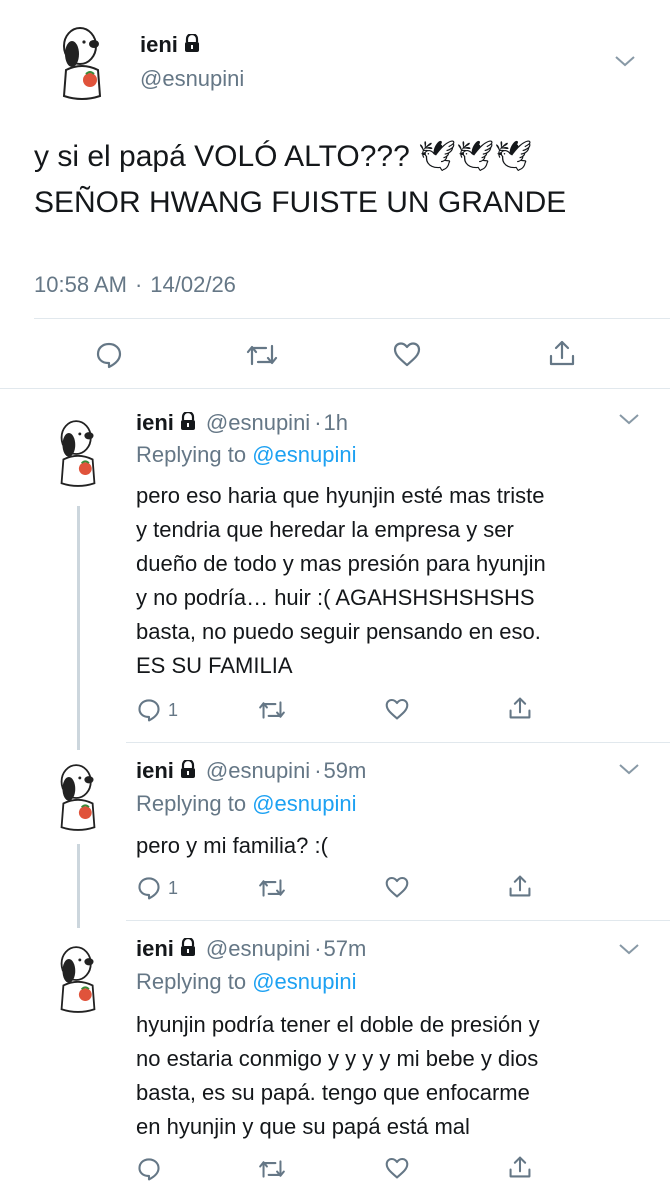 This screenshot has height=1200, width=670. I want to click on main-author: ieni, so click(170, 45).